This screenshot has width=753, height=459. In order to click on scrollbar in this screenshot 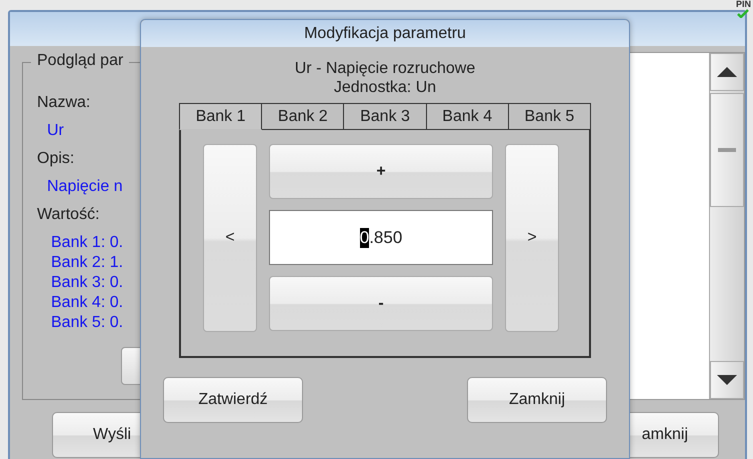, I will do `click(726, 226)`.